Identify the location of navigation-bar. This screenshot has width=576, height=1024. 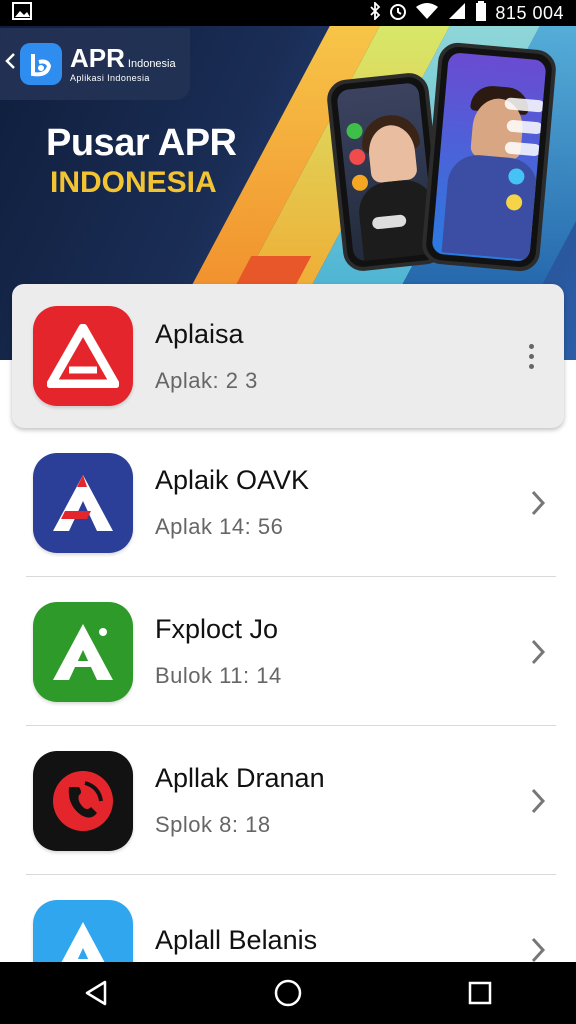
(288, 993).